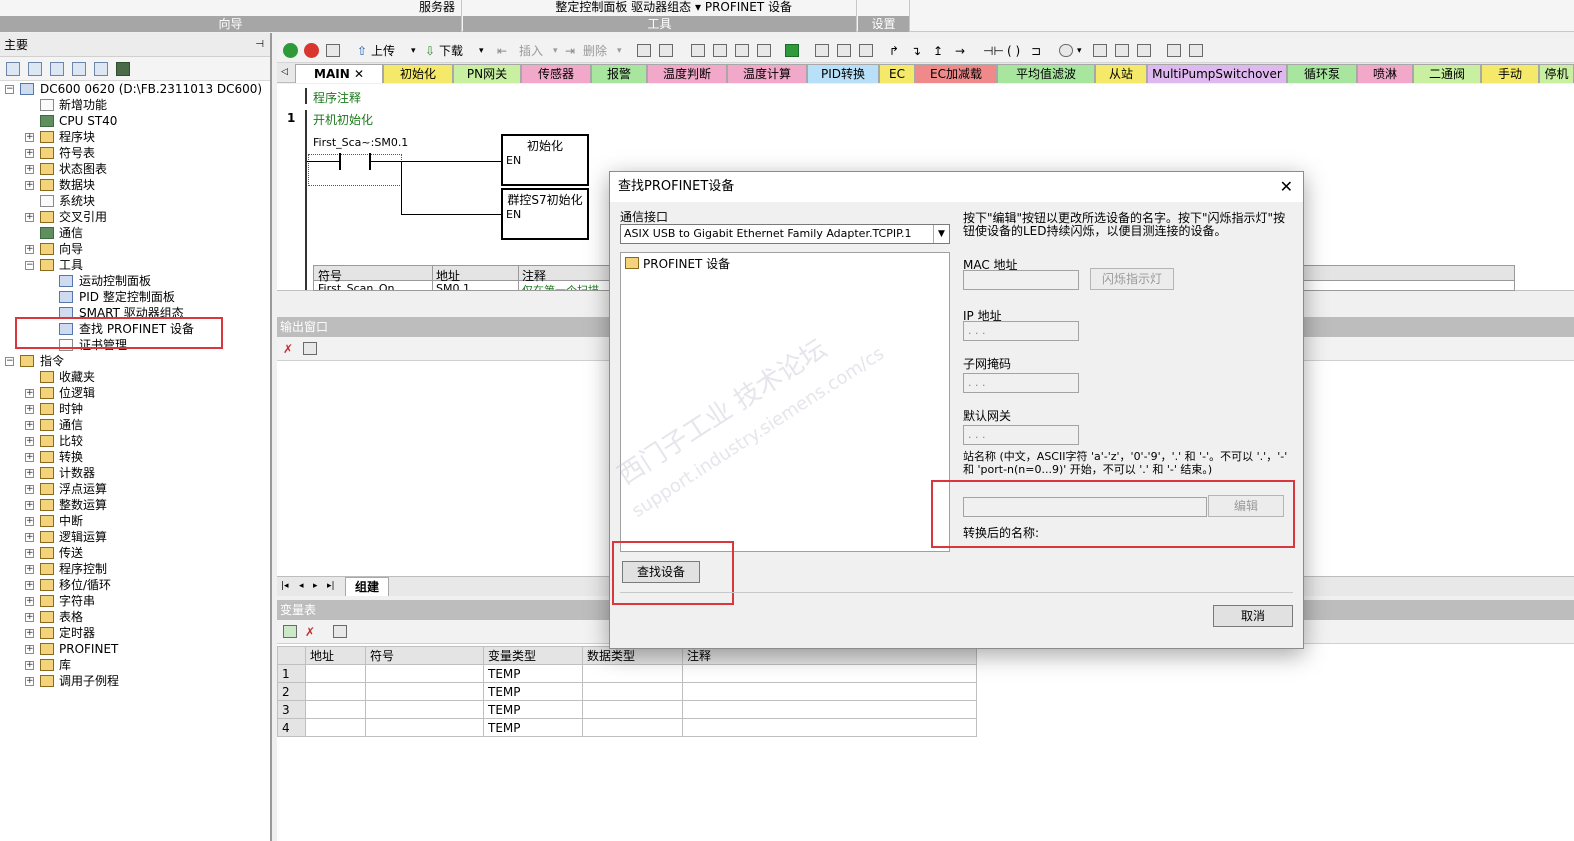  Describe the element at coordinates (77, 153) in the screenshot. I see `tree-item-symbol-table: 符号表` at that location.